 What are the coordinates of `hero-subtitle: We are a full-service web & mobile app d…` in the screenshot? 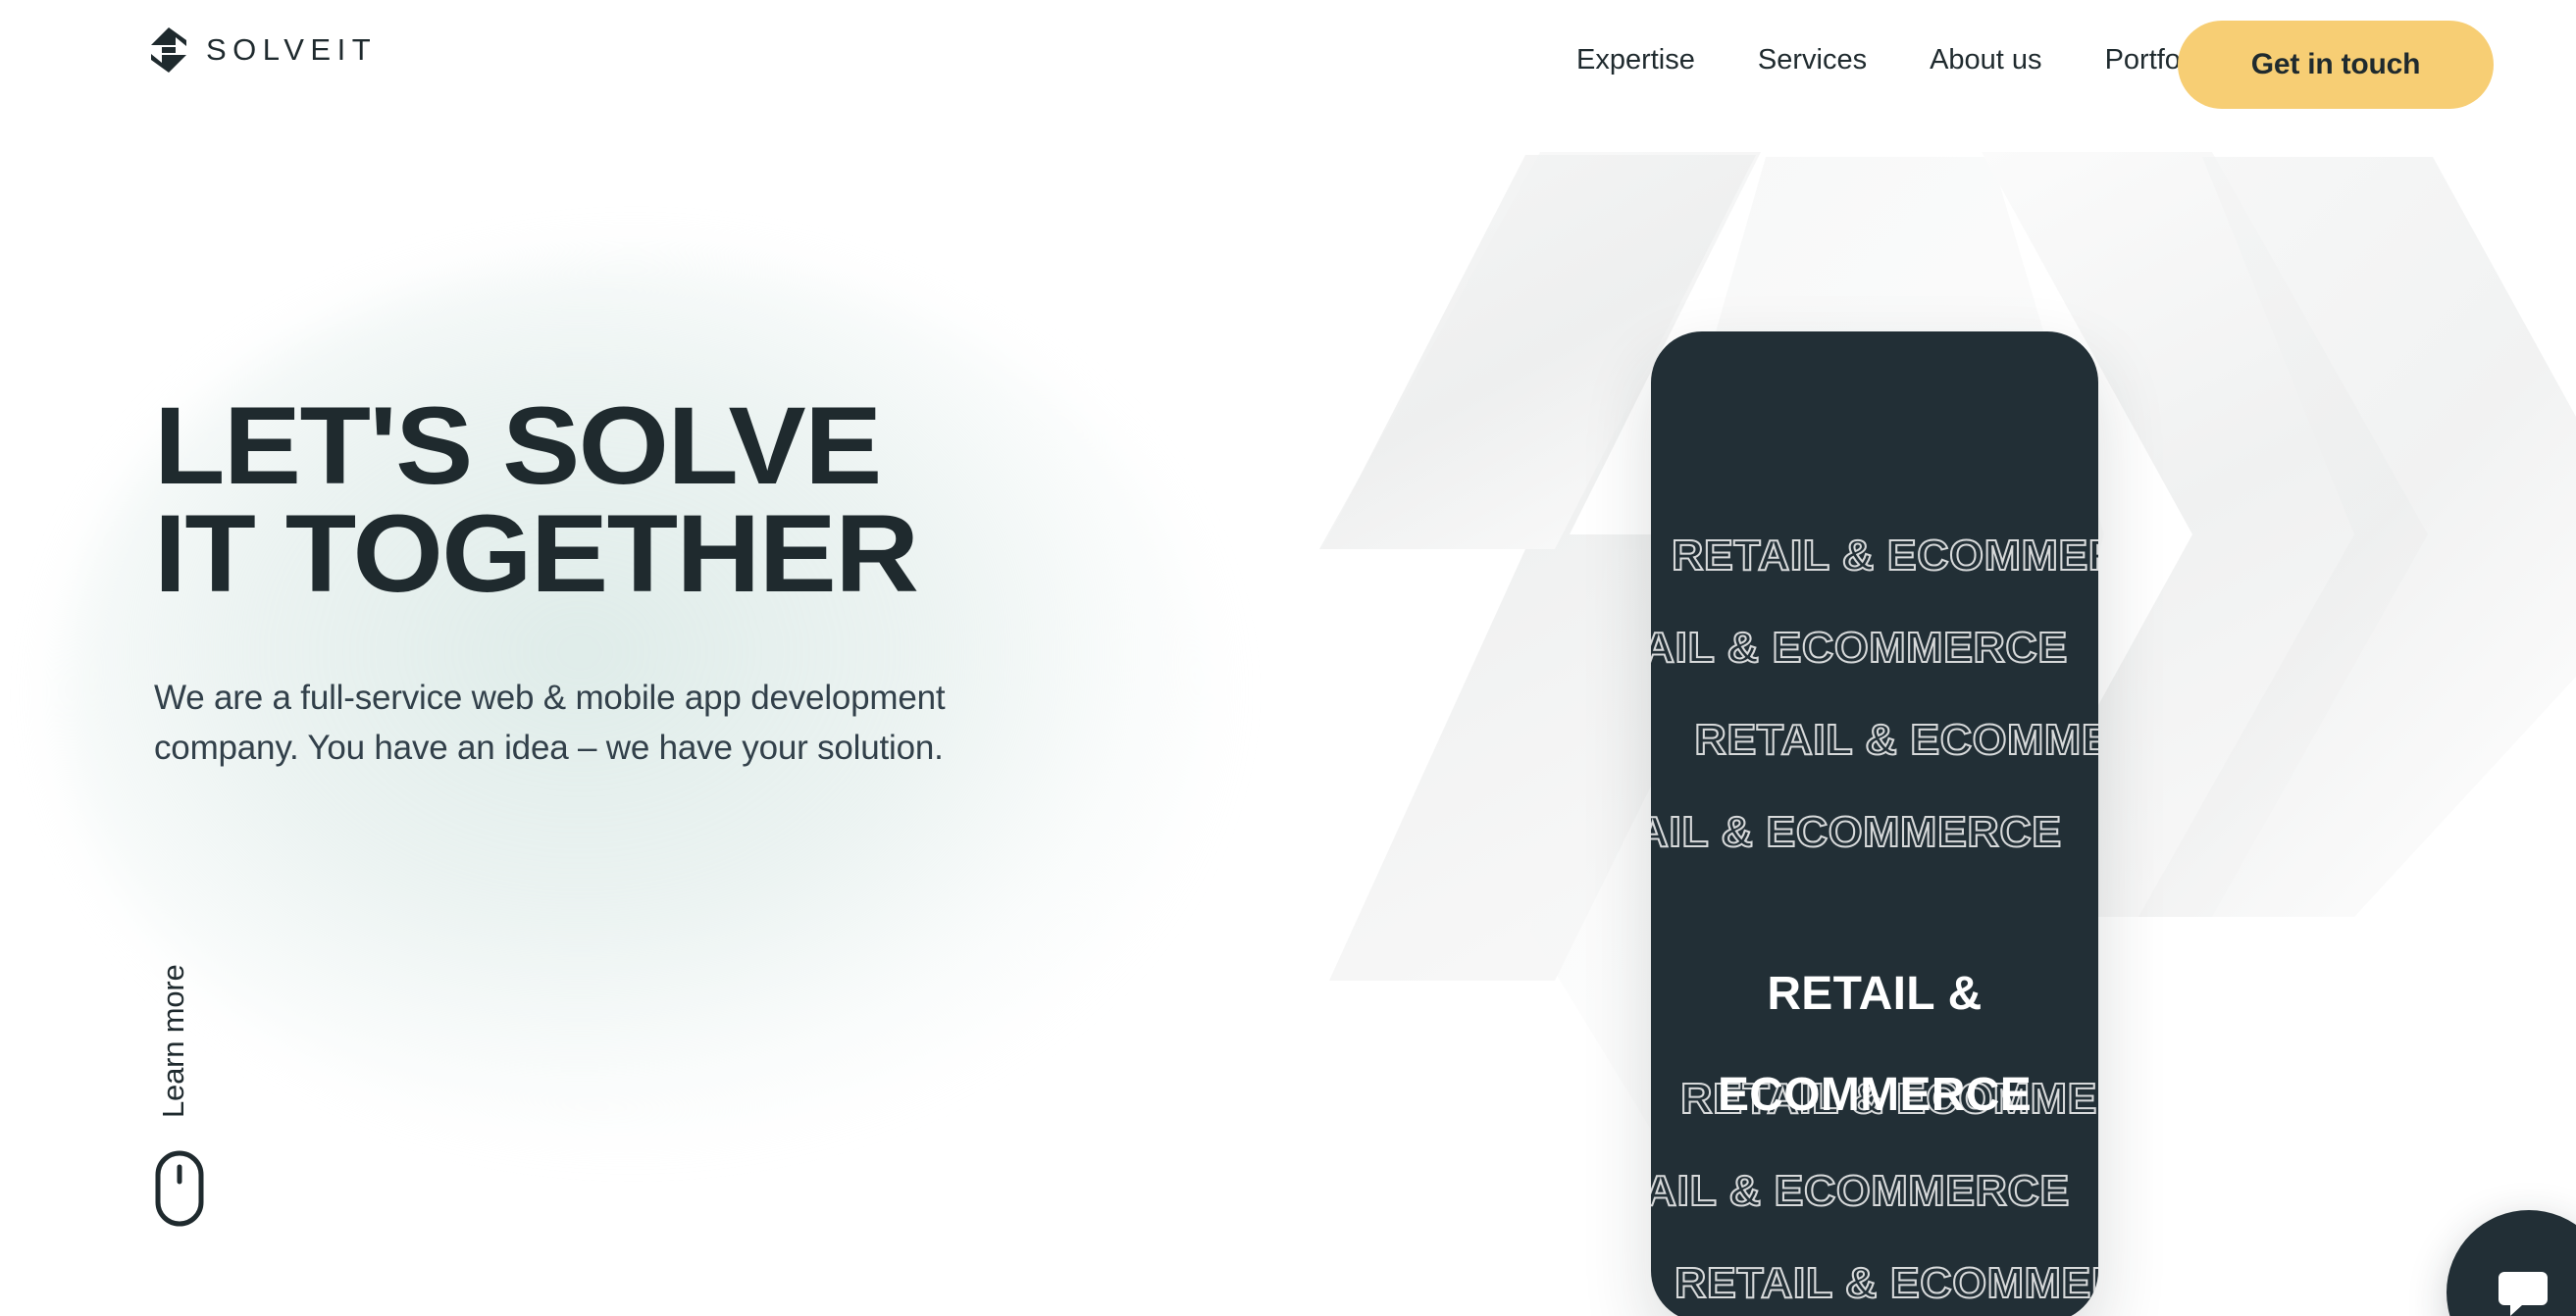 It's located at (550, 723).